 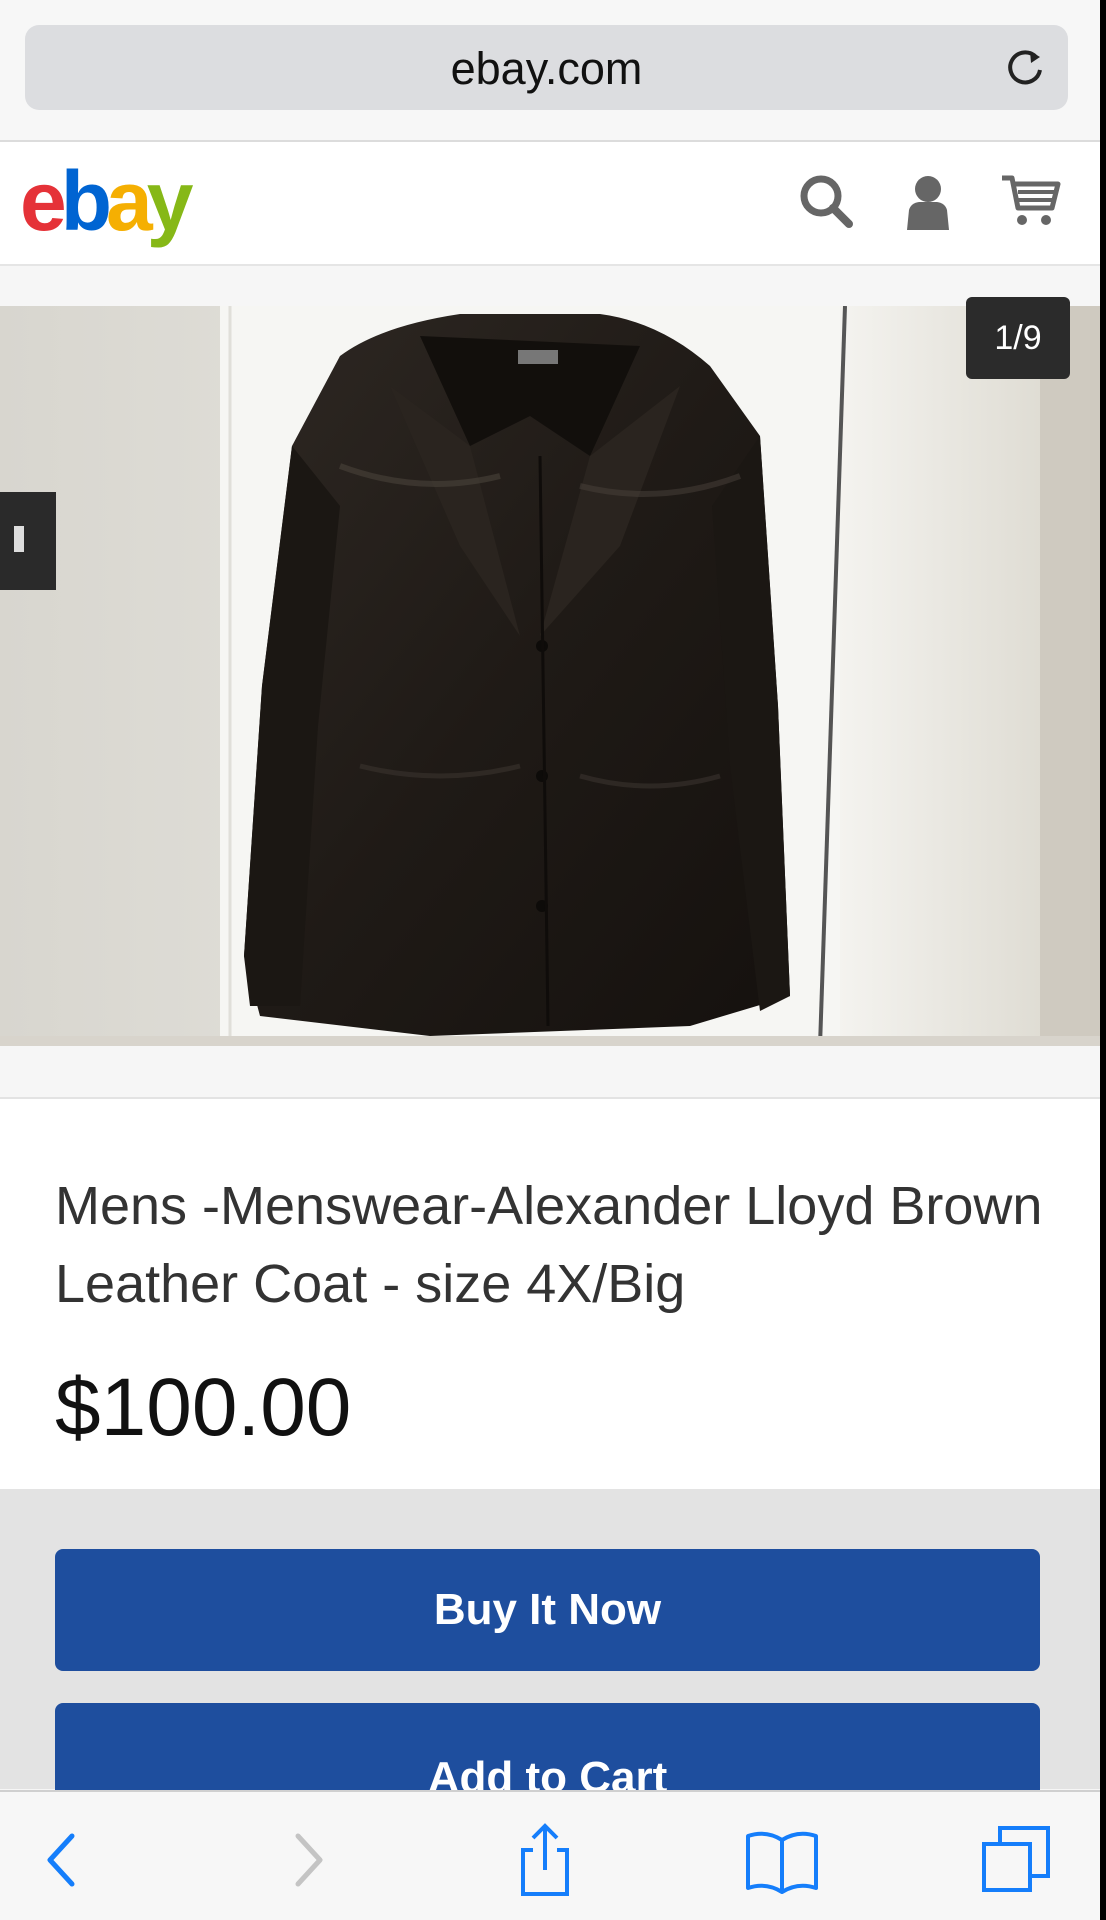 I want to click on tabs-icon, so click(x=1018, y=1860).